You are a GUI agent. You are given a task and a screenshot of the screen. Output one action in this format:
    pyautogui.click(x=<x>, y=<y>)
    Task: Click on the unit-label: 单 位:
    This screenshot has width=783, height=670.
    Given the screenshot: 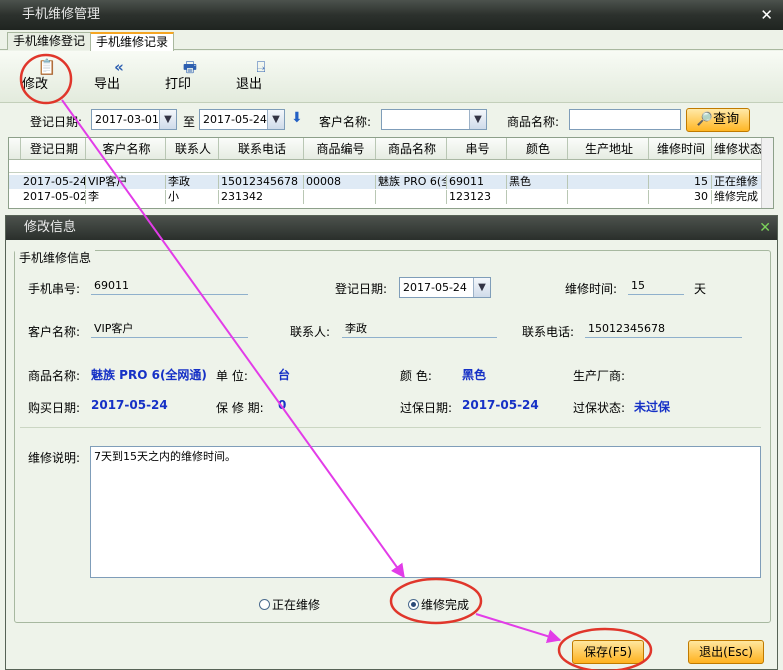 What is the action you would take?
    pyautogui.click(x=232, y=376)
    